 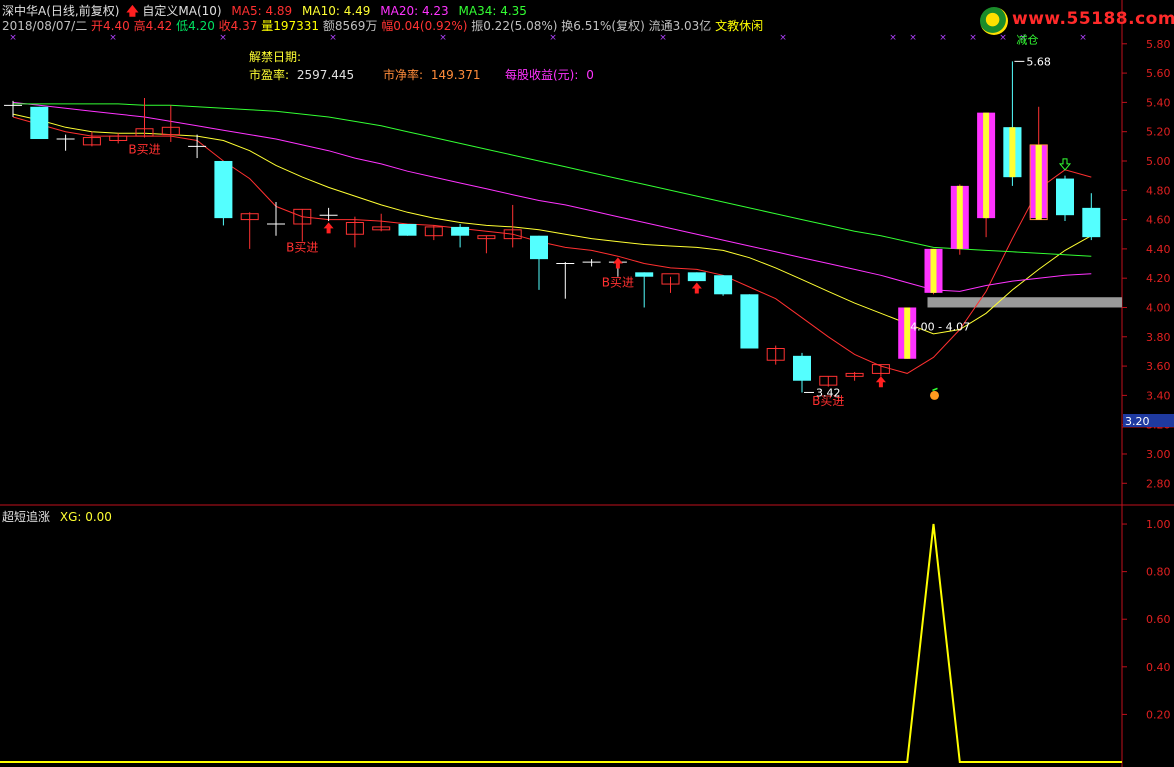 I want to click on watermark-url: www.55188.com, so click(x=1093, y=19).